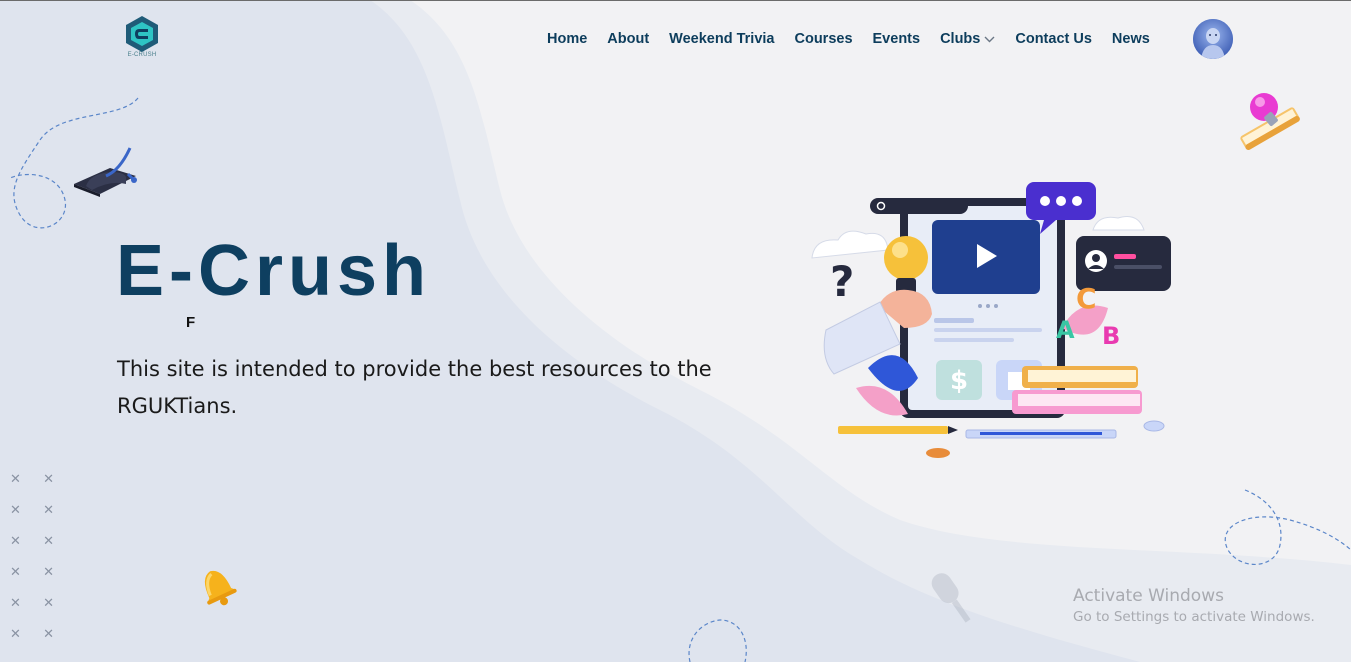 This screenshot has height=662, width=1351. I want to click on nav-about: About, so click(628, 39).